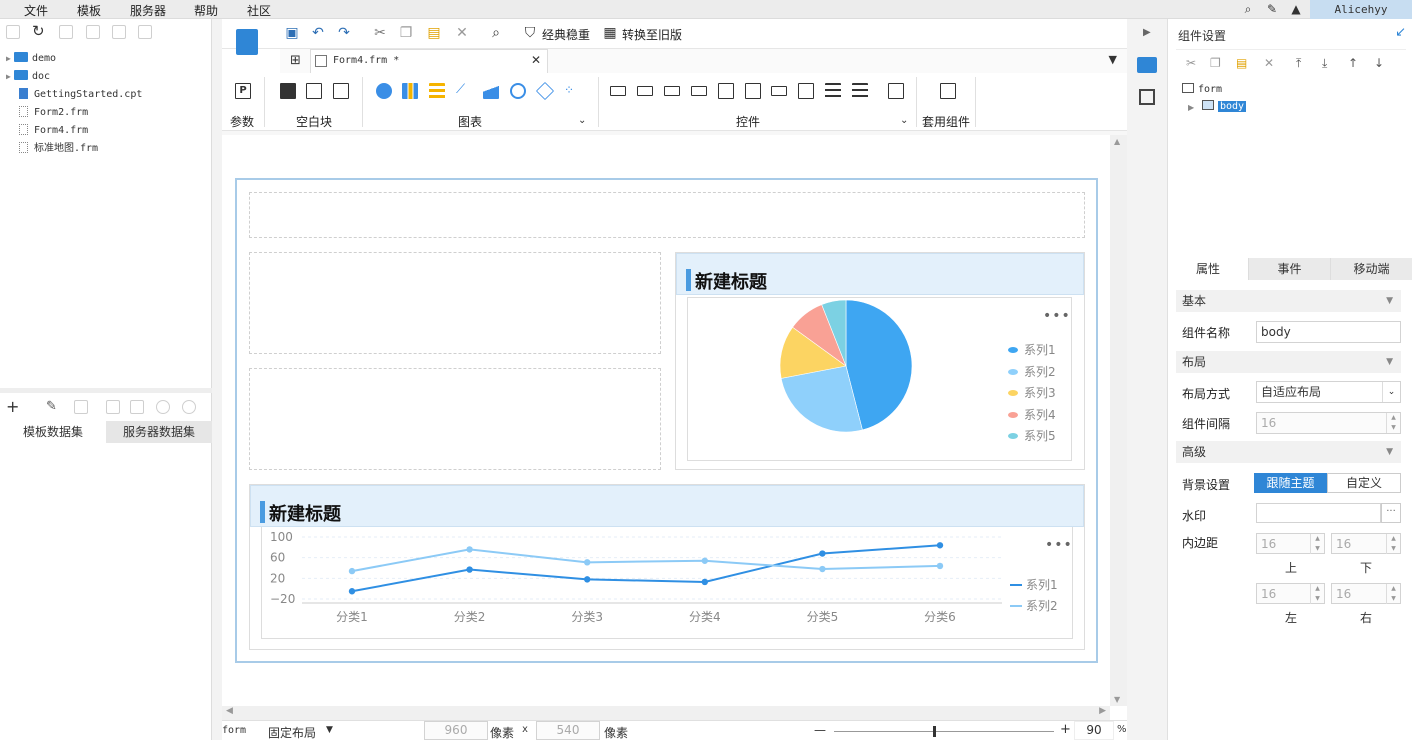 This screenshot has width=1412, height=741. What do you see at coordinates (753, 91) in the screenshot?
I see `calendar-widget-icon` at bounding box center [753, 91].